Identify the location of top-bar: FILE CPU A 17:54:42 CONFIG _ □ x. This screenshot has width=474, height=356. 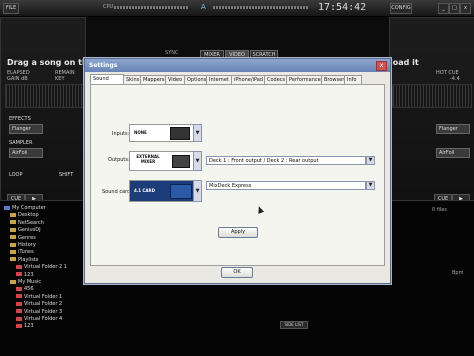
(237, 8).